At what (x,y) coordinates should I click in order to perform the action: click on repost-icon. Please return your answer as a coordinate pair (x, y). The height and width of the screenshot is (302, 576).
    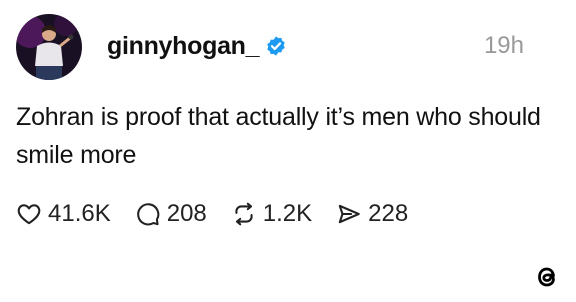
    Looking at the image, I should click on (244, 214).